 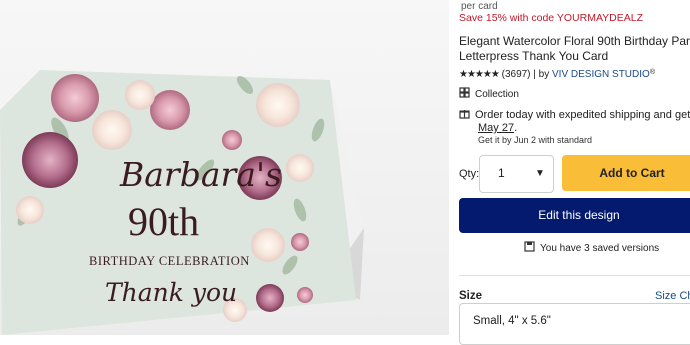 I want to click on gift-icon, so click(x=464, y=114).